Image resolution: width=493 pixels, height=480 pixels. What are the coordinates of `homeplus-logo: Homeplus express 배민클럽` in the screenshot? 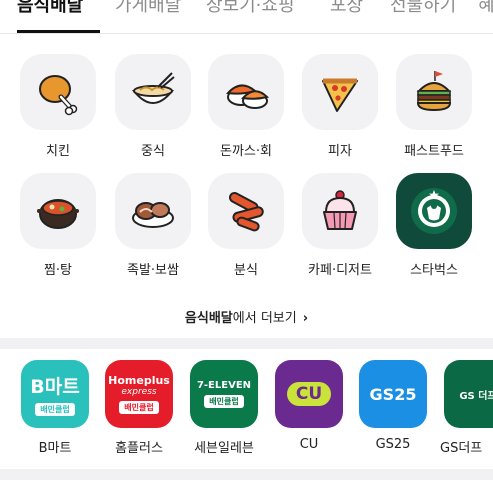 It's located at (139, 394).